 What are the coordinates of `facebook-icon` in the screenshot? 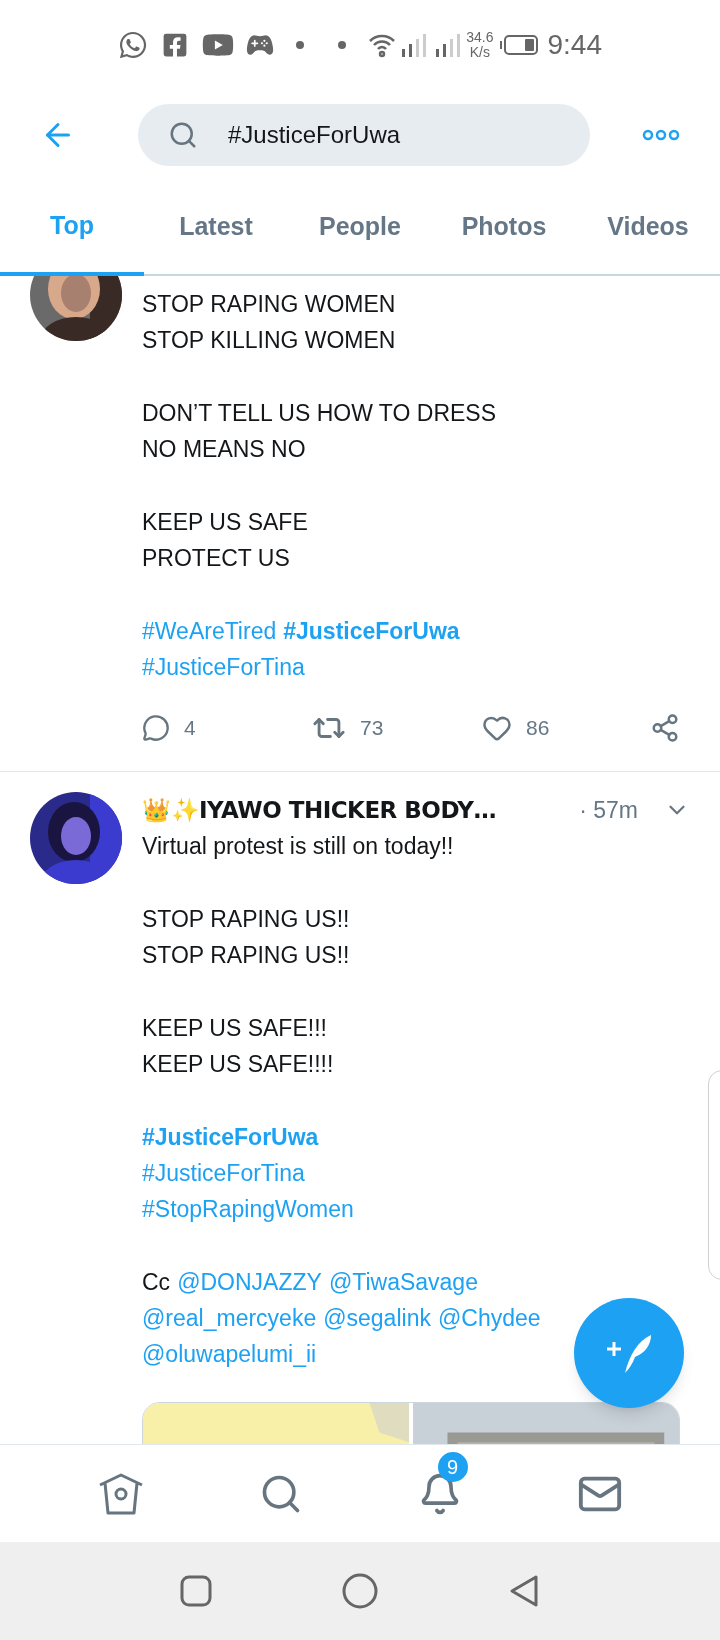 It's located at (175, 45).